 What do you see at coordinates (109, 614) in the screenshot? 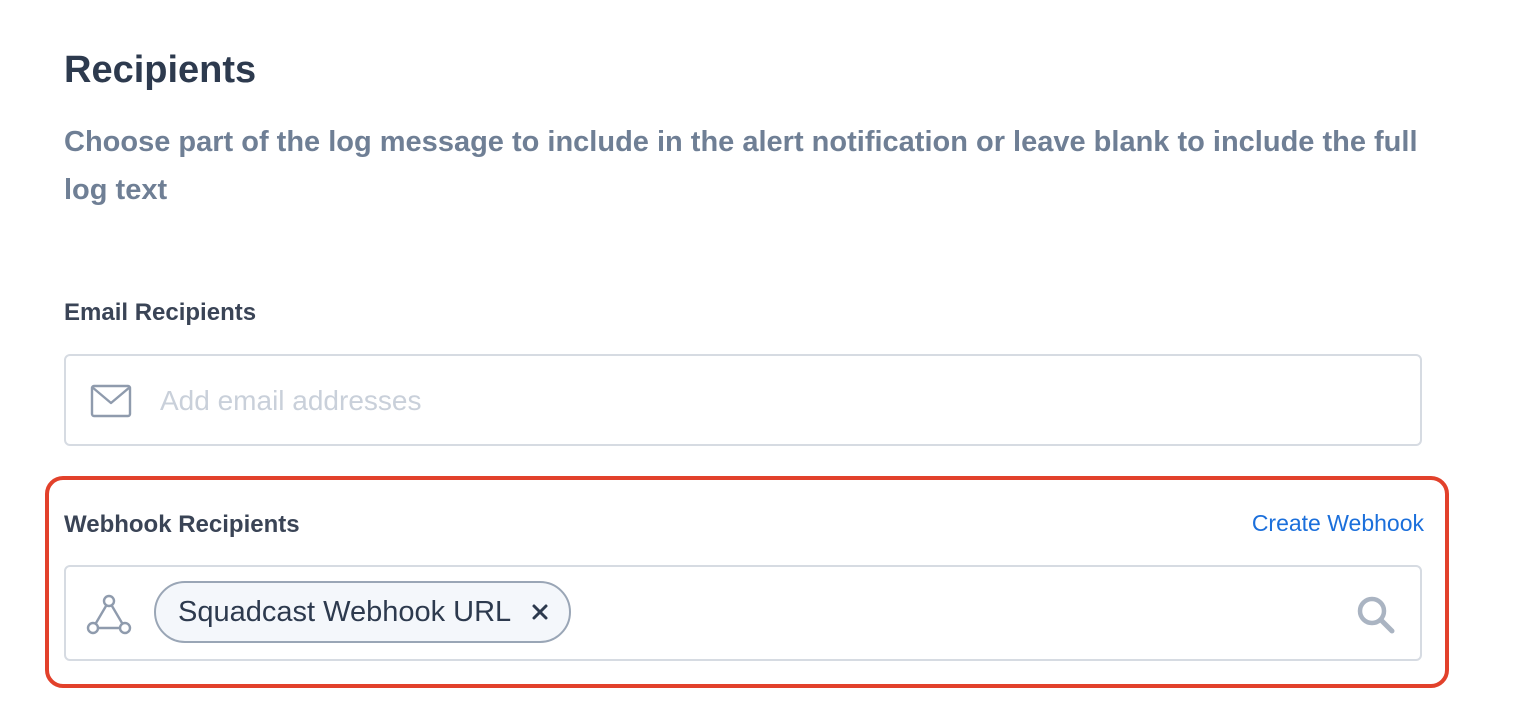
I see `webhook-icon` at bounding box center [109, 614].